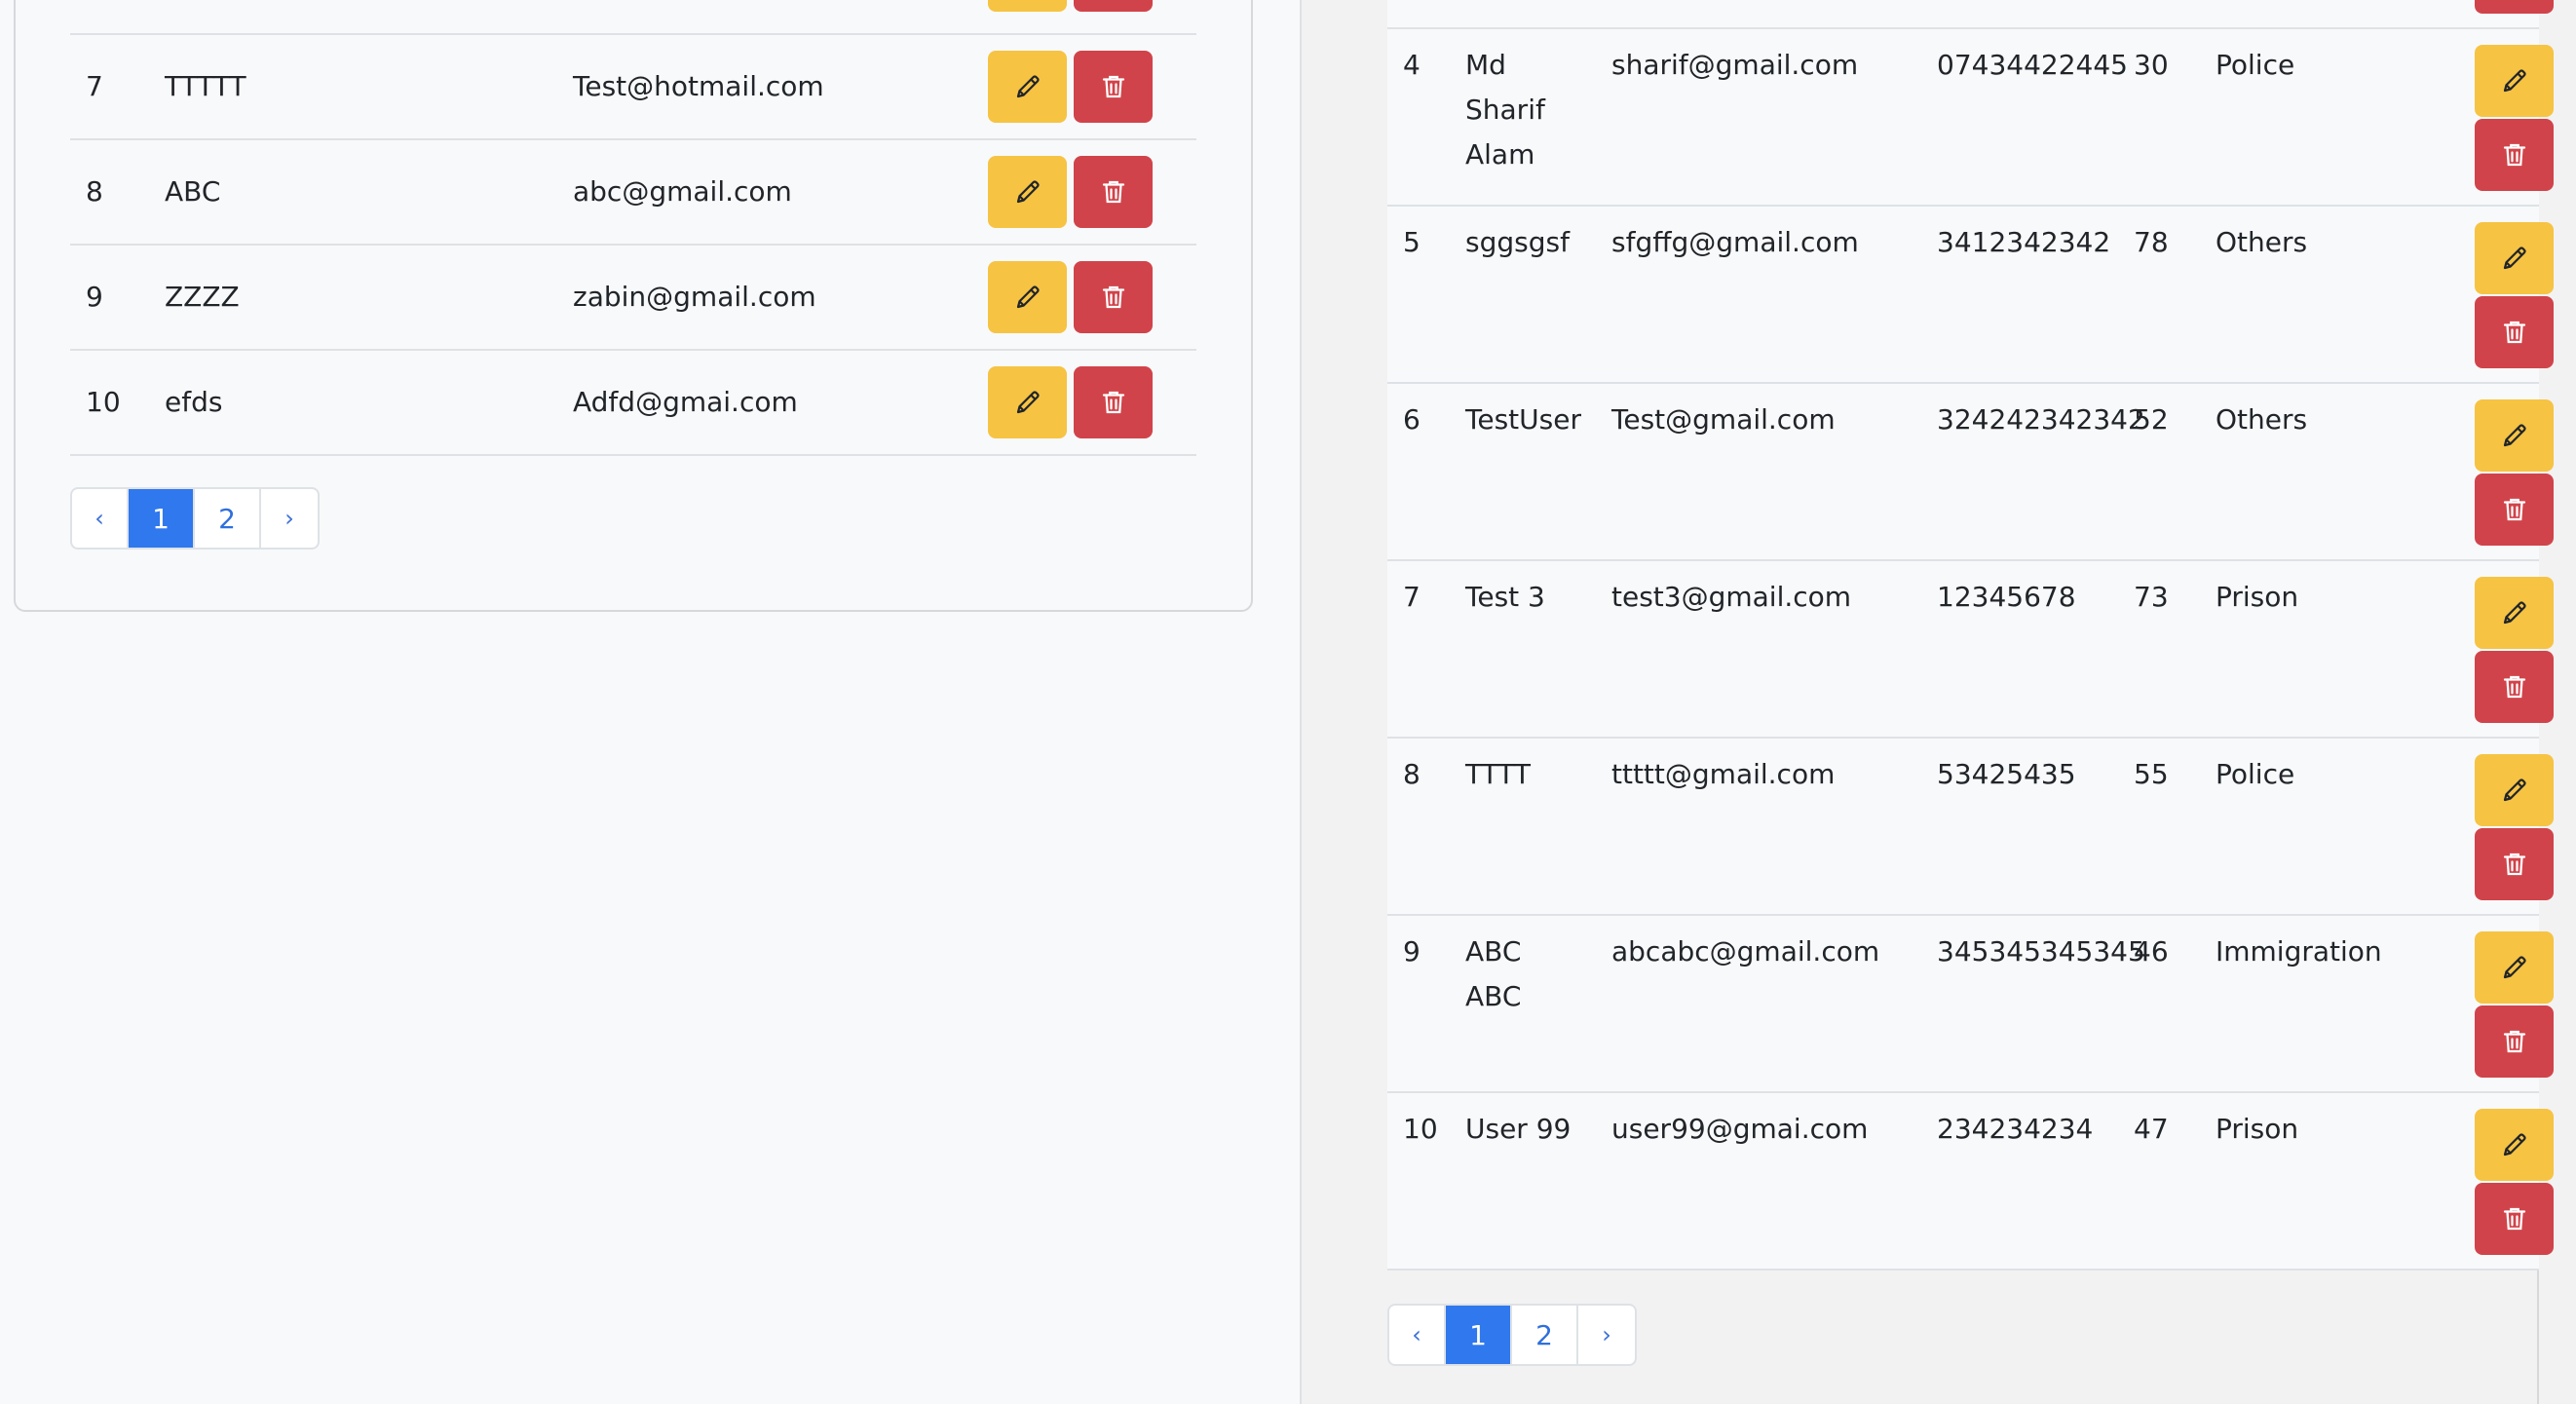 Image resolution: width=2576 pixels, height=1404 pixels. Describe the element at coordinates (193, 191) in the screenshot. I see `cell-name: ABC` at that location.